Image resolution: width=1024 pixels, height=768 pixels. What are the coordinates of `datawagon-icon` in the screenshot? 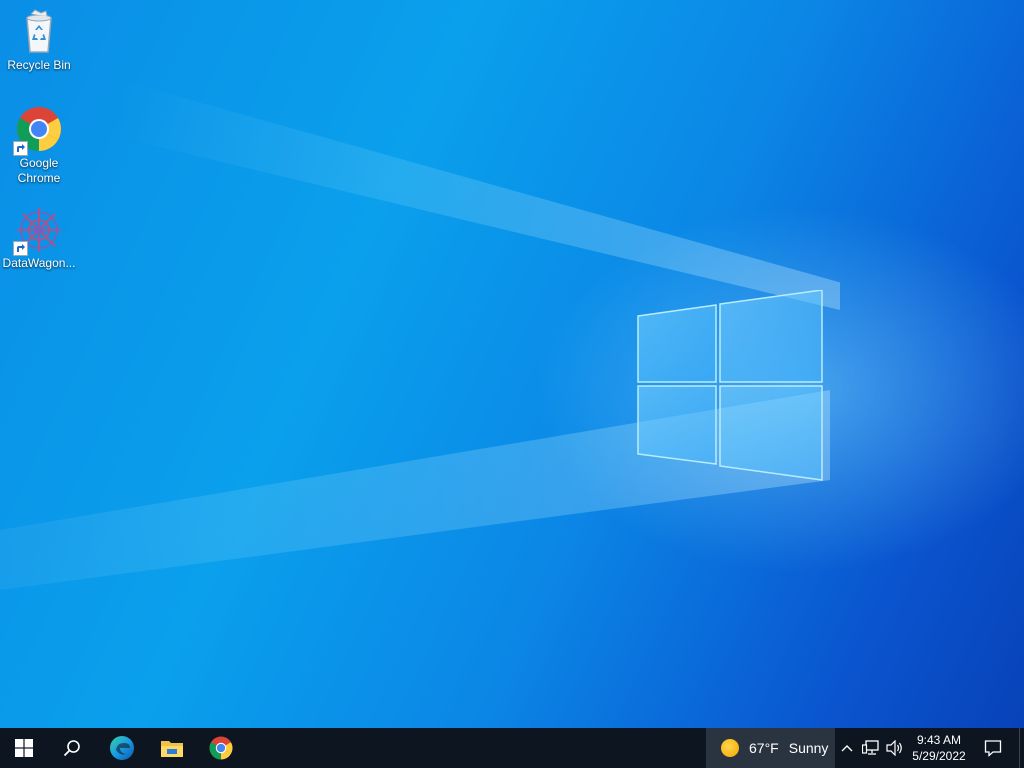 It's located at (38, 231).